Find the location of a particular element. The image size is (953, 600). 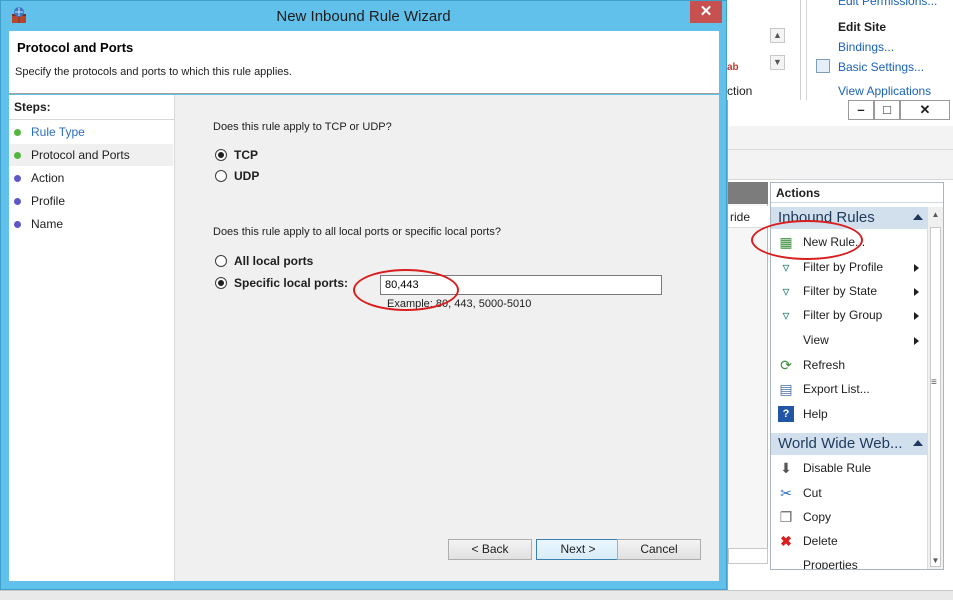

action-filter-by-profile: ▿ Filter by Profile is located at coordinates (849, 267).